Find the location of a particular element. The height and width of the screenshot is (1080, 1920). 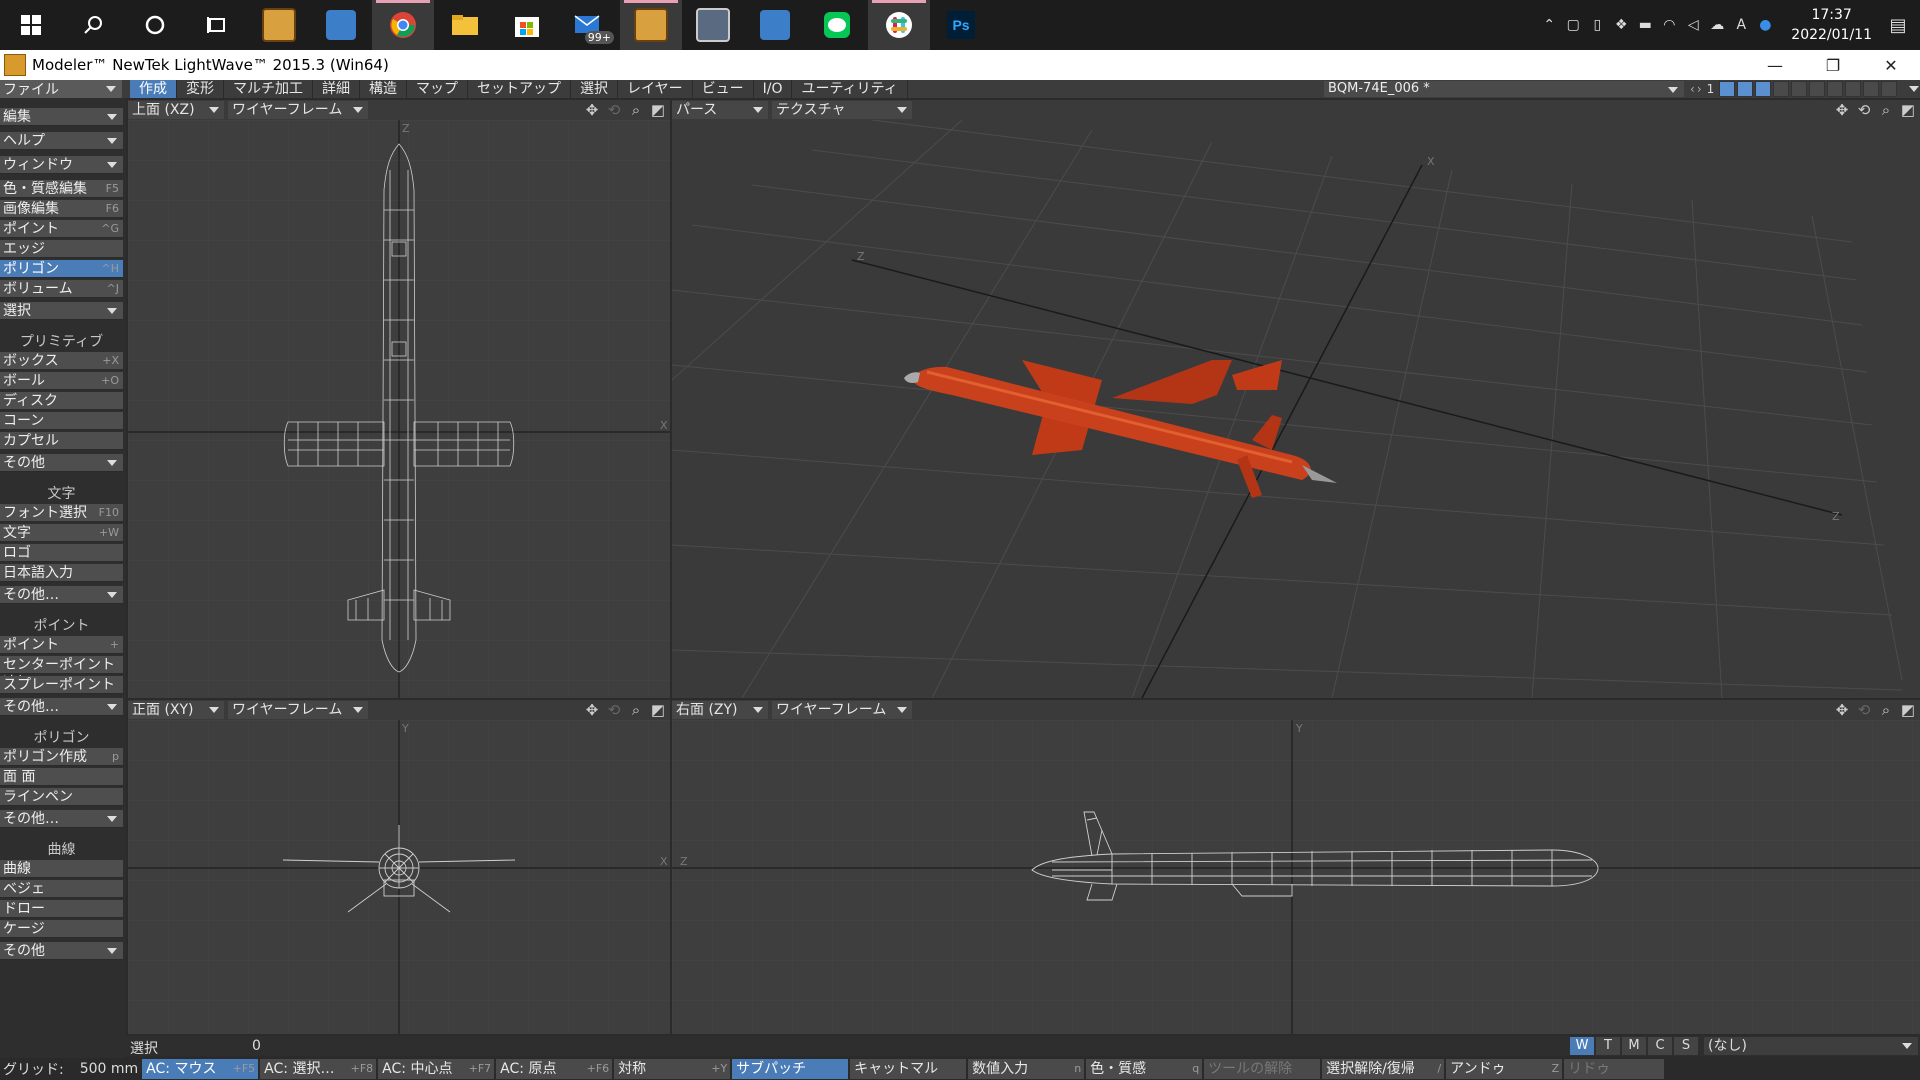

sidebar-item: ドロー is located at coordinates (61, 909).